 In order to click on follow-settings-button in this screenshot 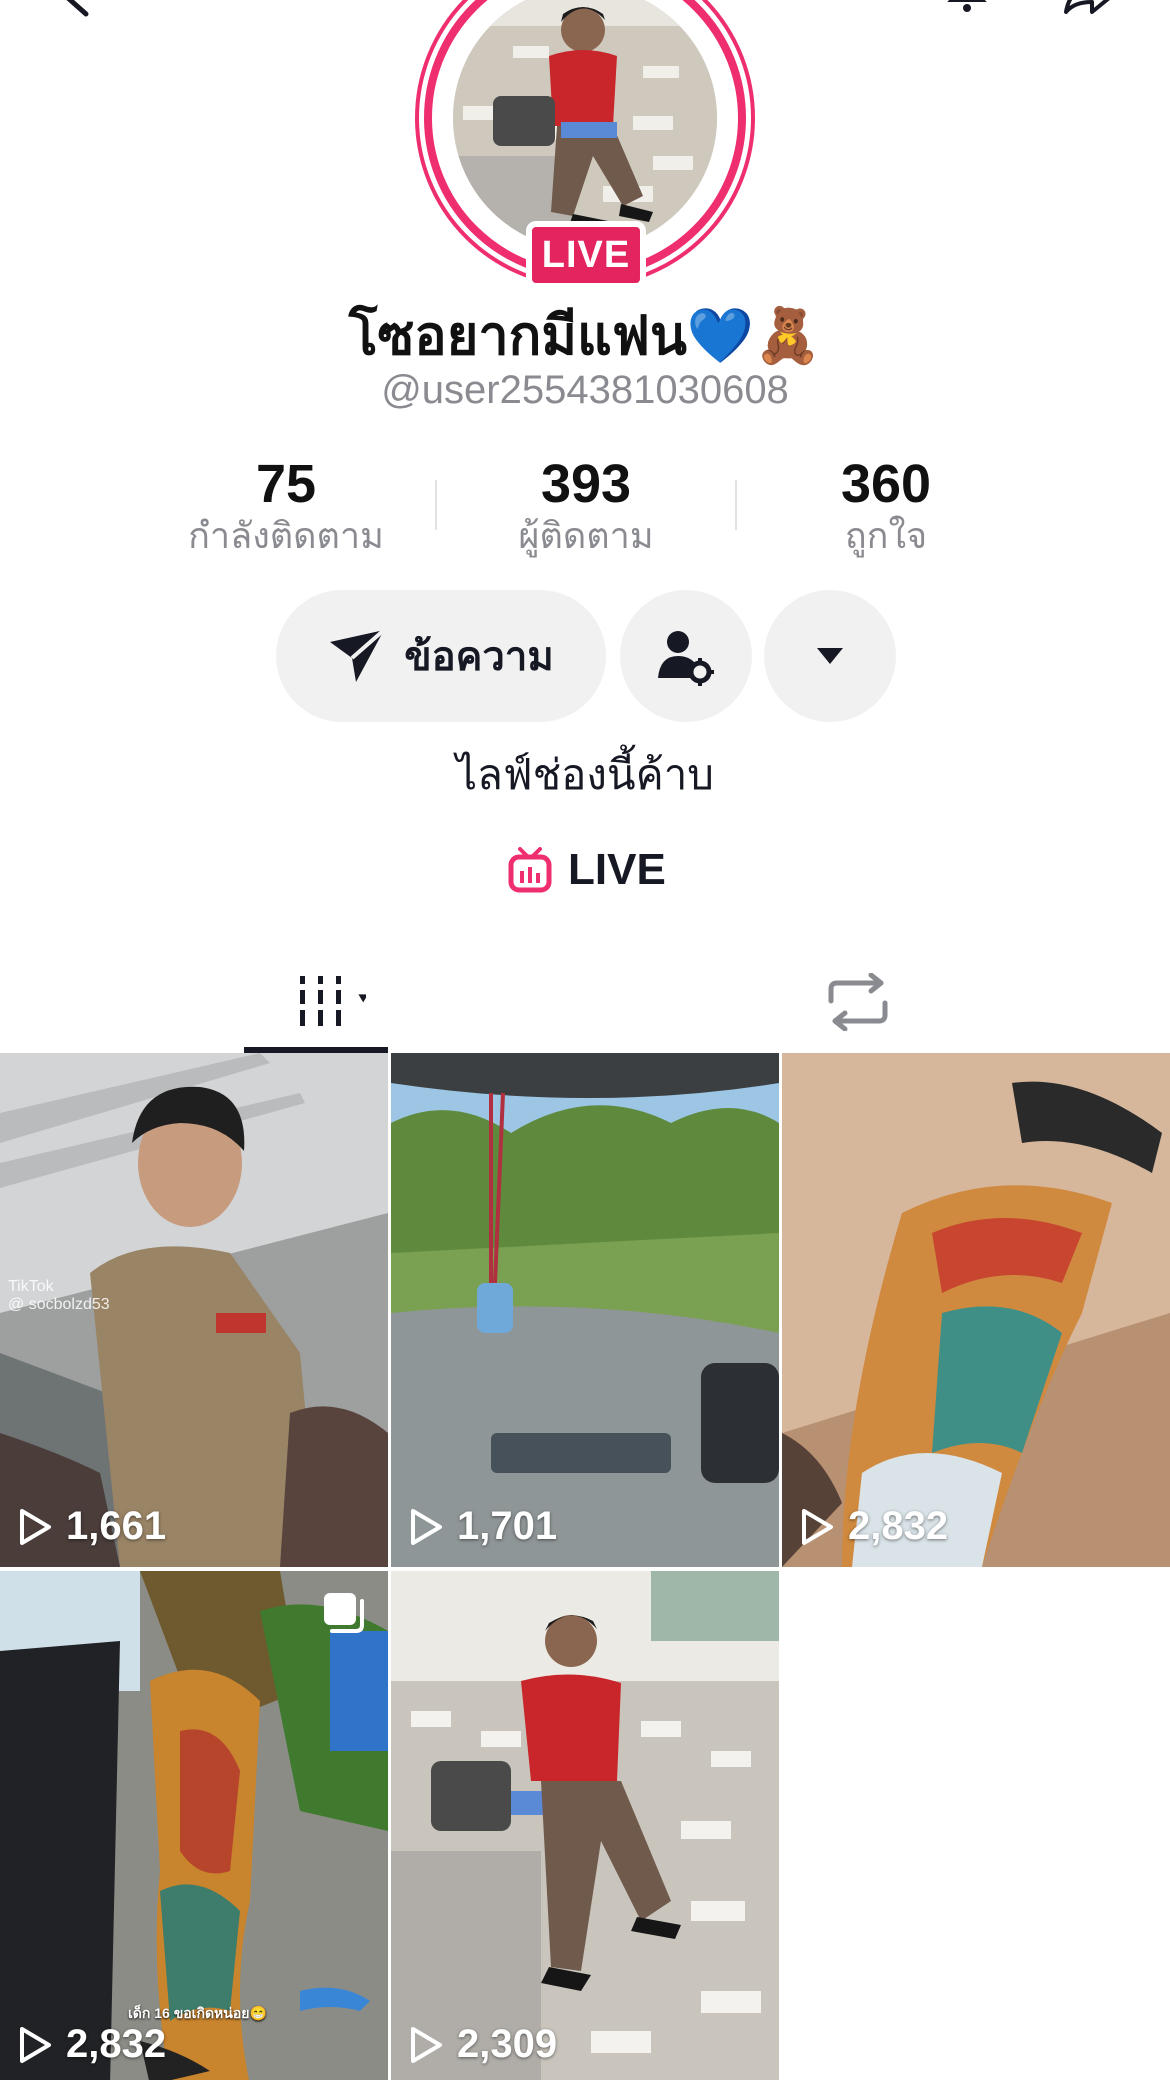, I will do `click(686, 656)`.